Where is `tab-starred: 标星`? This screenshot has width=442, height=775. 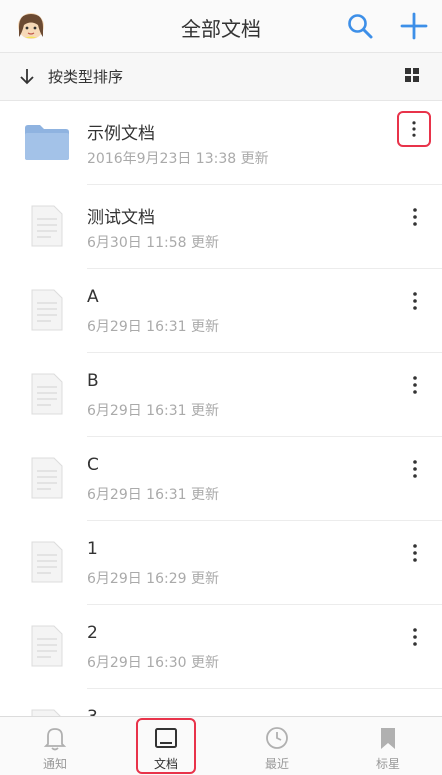
tab-starred: 标星 is located at coordinates (387, 746).